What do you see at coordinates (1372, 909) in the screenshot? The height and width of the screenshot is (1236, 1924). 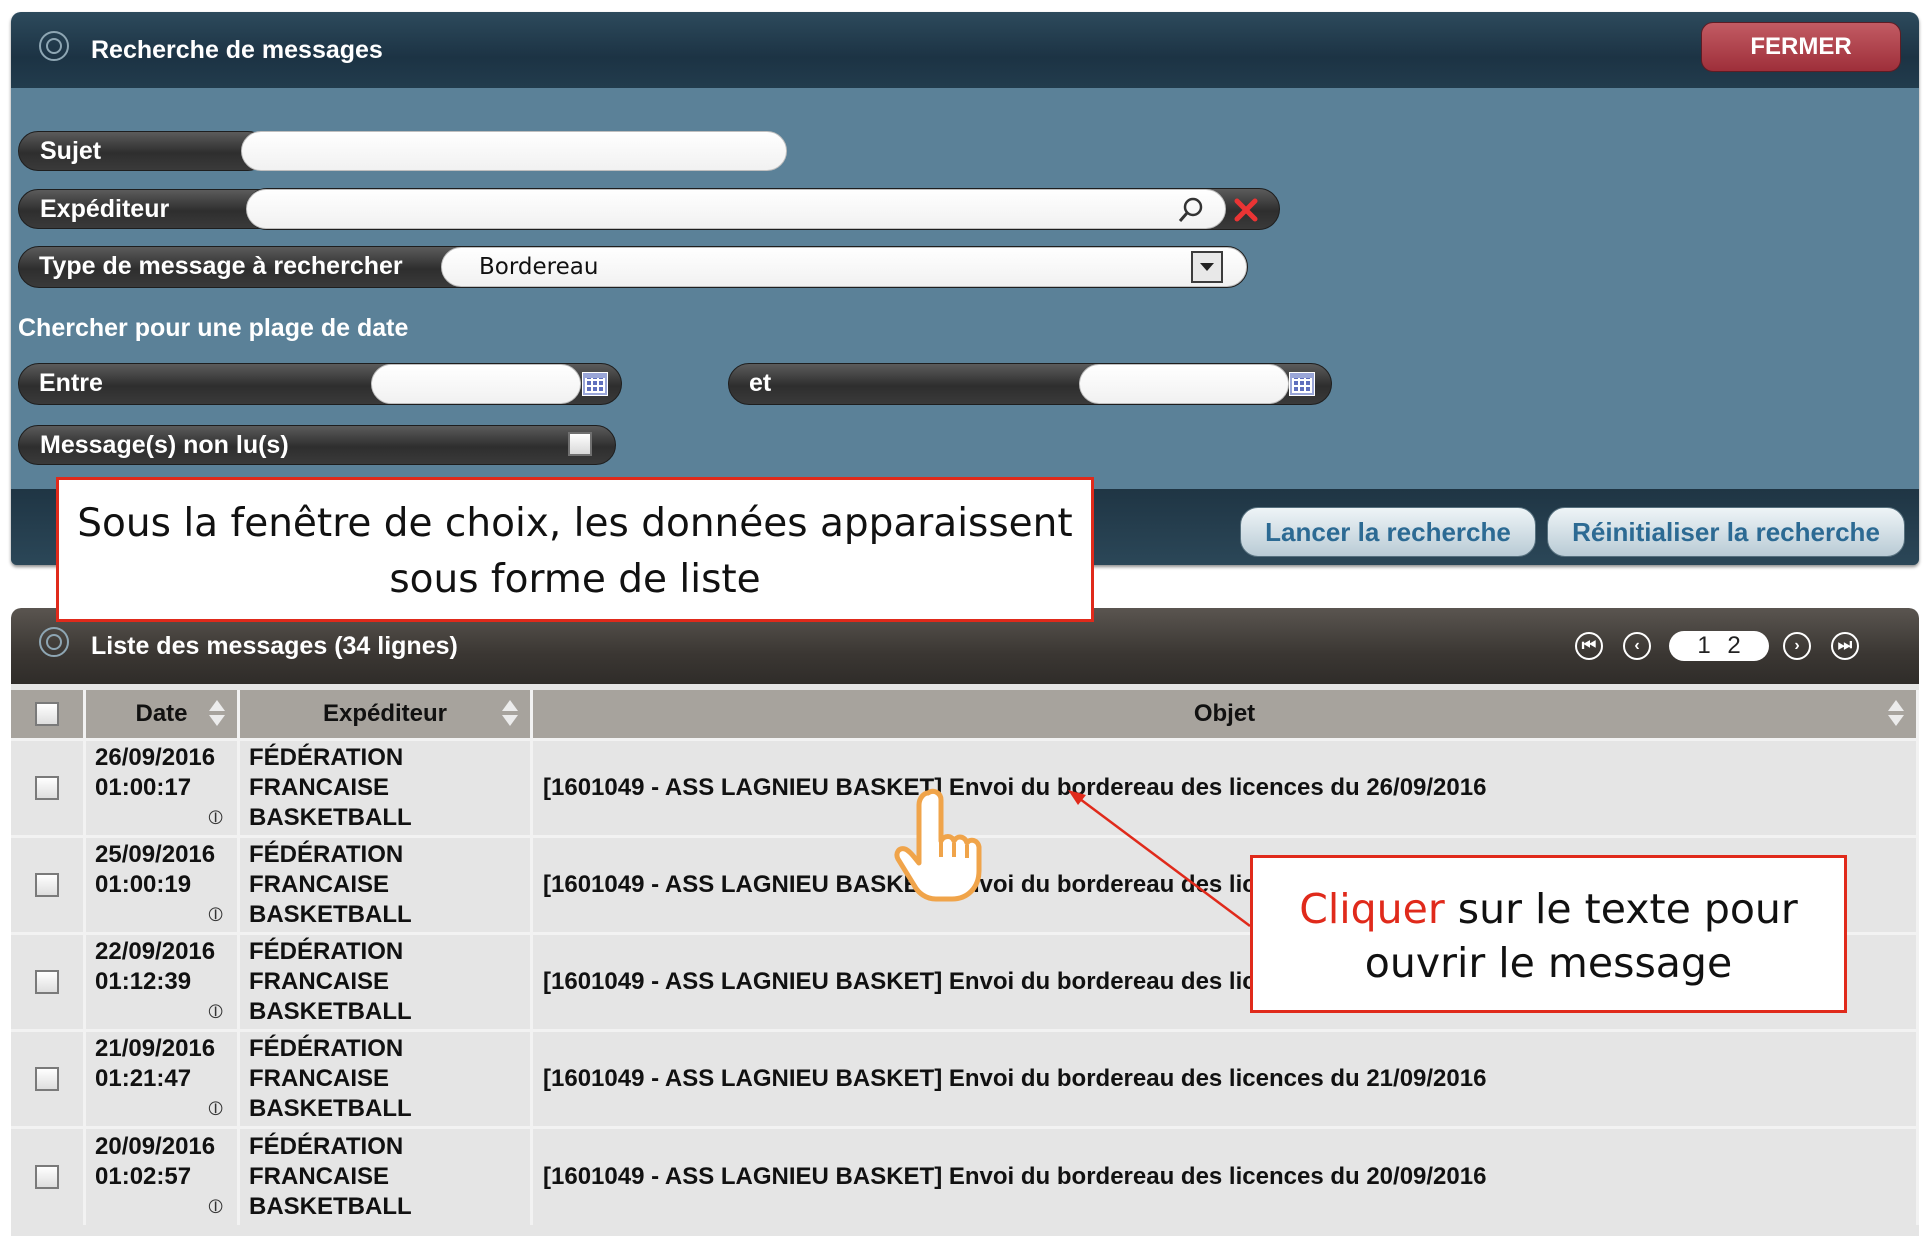 I see `callout-highlight: Cliquer` at bounding box center [1372, 909].